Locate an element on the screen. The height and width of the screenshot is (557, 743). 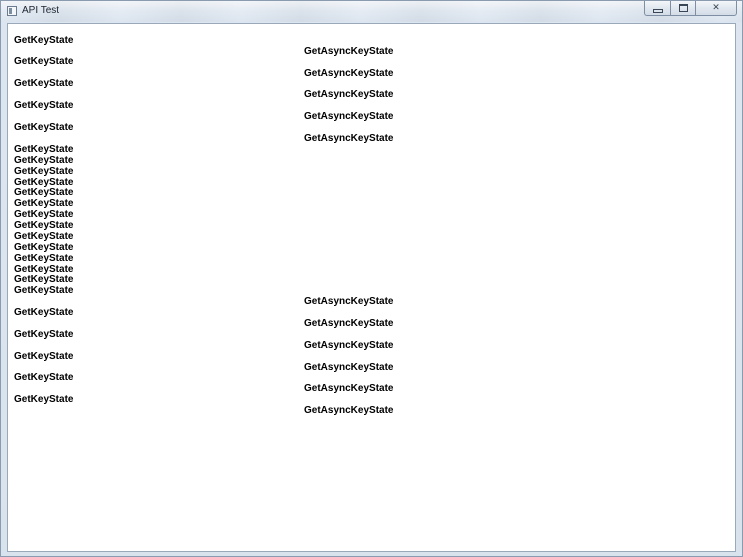
minimize-button is located at coordinates (657, 8).